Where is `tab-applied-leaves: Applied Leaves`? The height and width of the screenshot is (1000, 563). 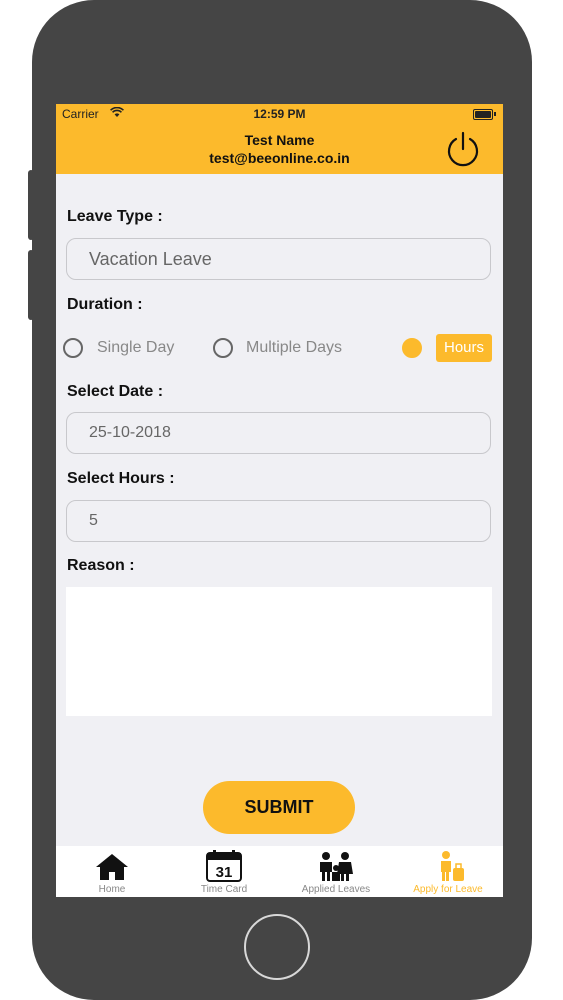 tab-applied-leaves: Applied Leaves is located at coordinates (336, 871).